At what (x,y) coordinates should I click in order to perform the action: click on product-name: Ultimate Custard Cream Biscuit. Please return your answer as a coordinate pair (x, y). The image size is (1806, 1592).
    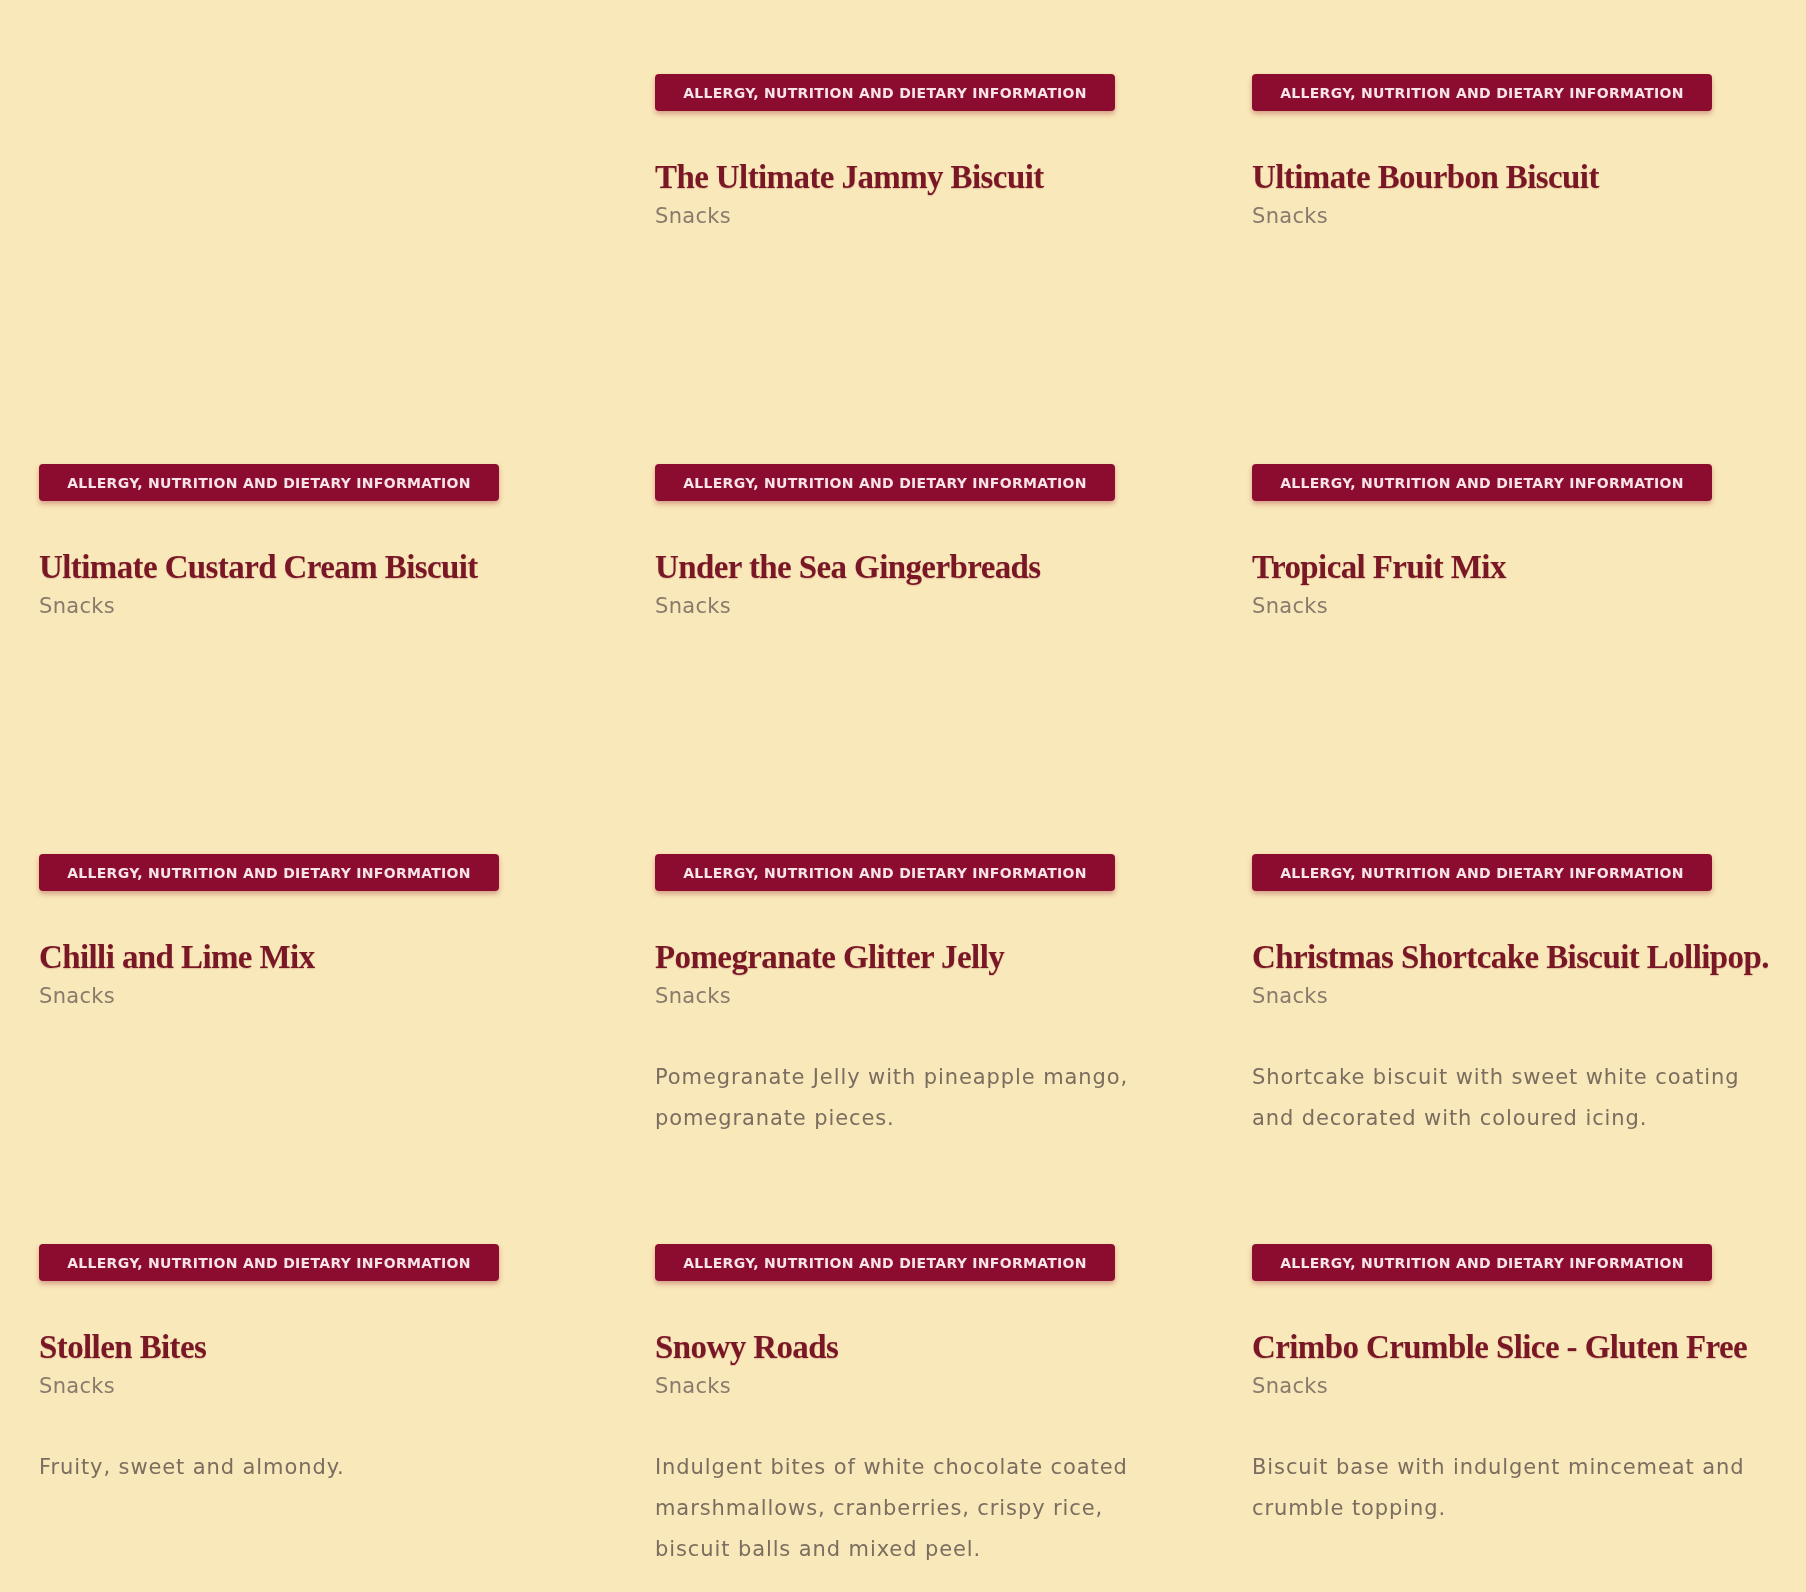
    Looking at the image, I should click on (258, 567).